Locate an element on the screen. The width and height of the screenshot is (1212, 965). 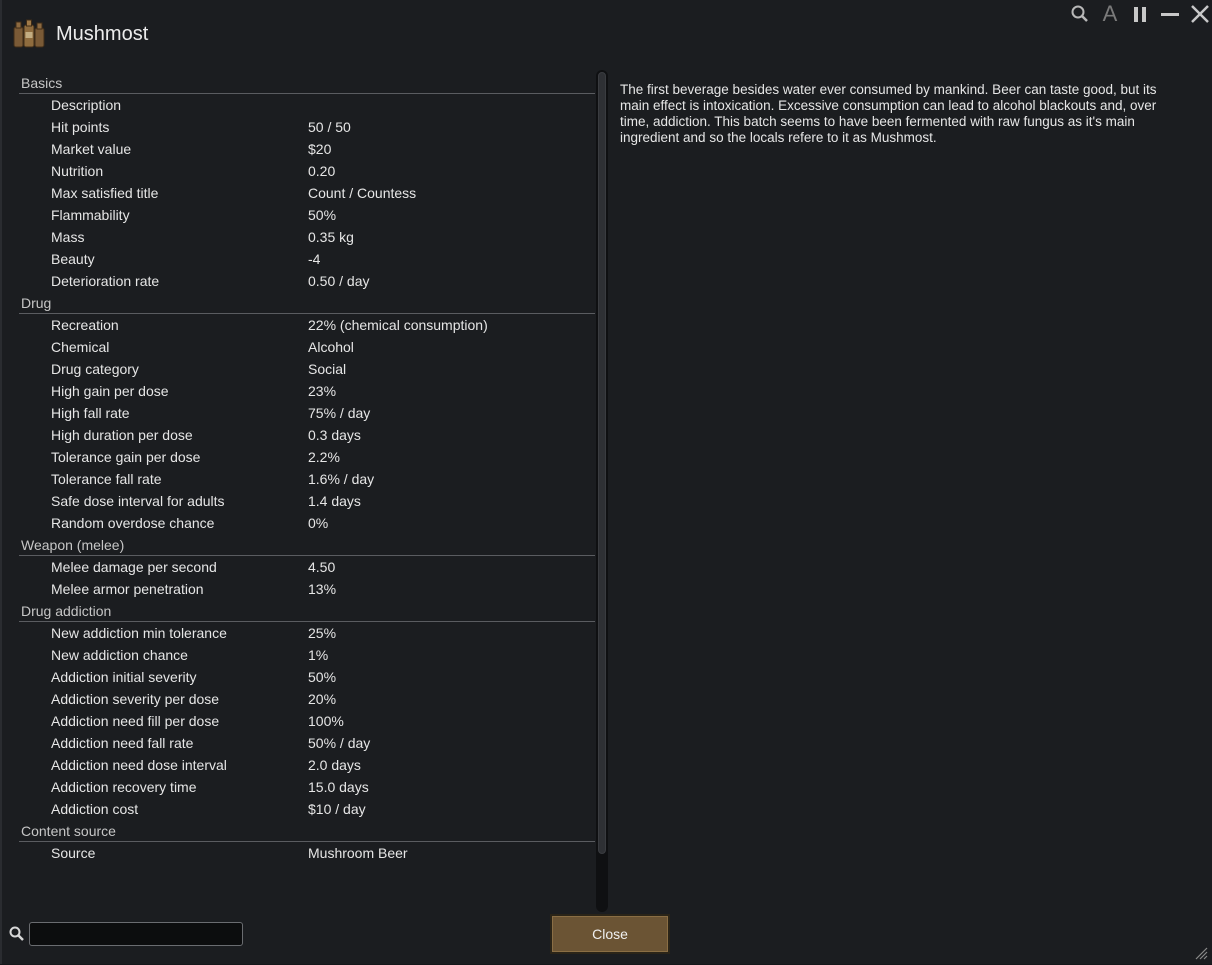
scrollbar-thumb is located at coordinates (602, 463).